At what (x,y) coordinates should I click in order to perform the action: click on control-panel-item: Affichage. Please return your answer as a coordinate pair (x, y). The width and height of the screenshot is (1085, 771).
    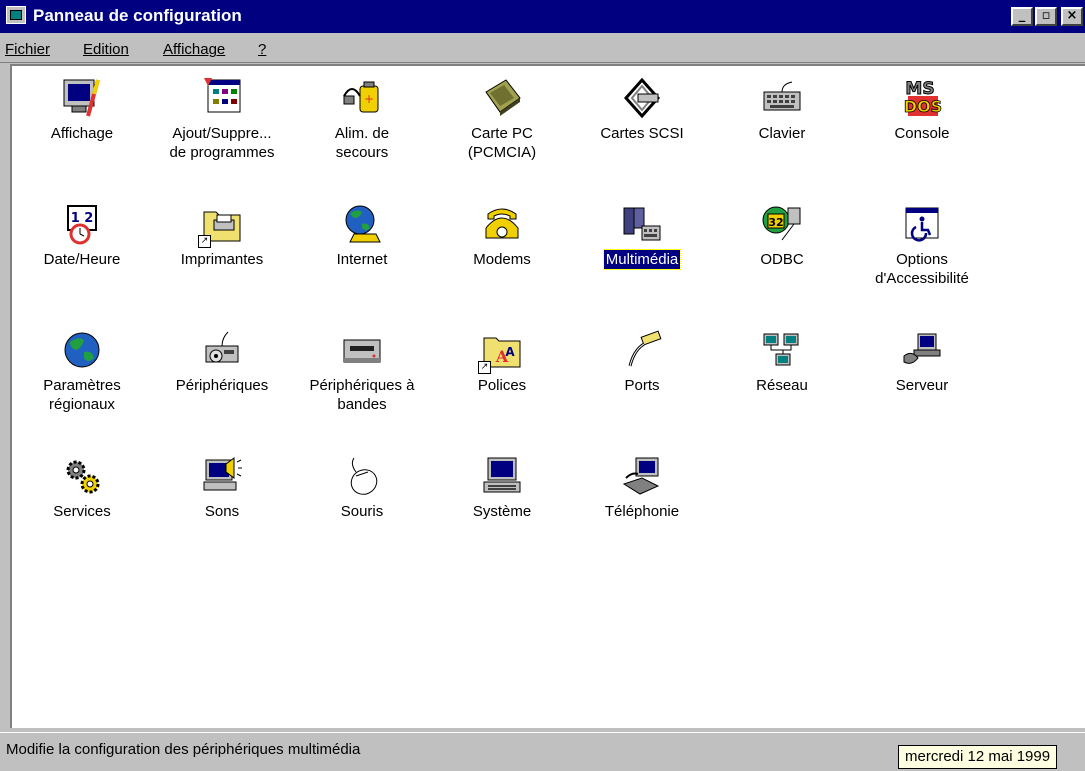
    Looking at the image, I should click on (82, 109).